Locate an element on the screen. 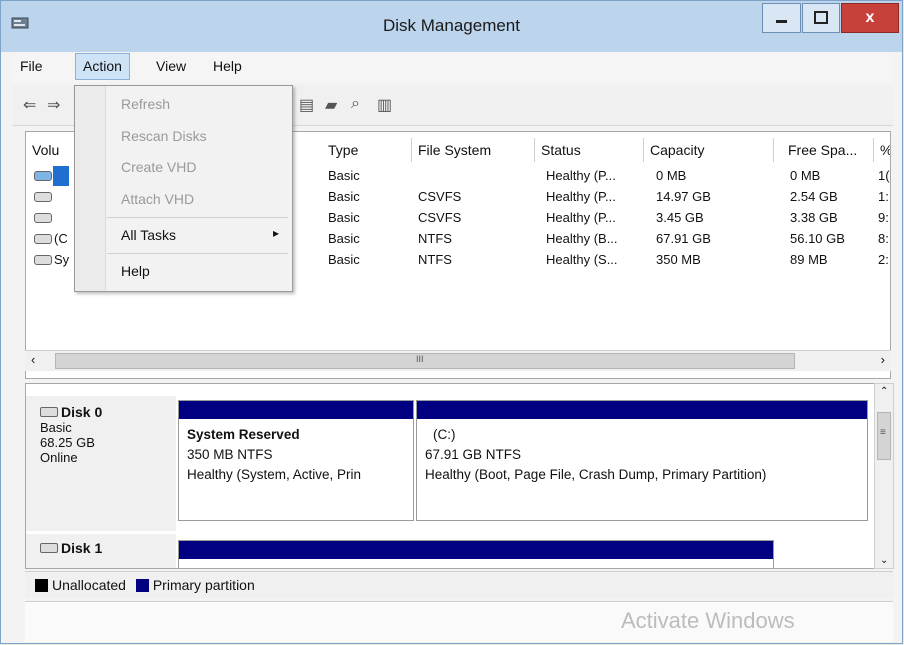 The width and height of the screenshot is (904, 645). vertical-scroll-thumb: ≡ is located at coordinates (884, 436).